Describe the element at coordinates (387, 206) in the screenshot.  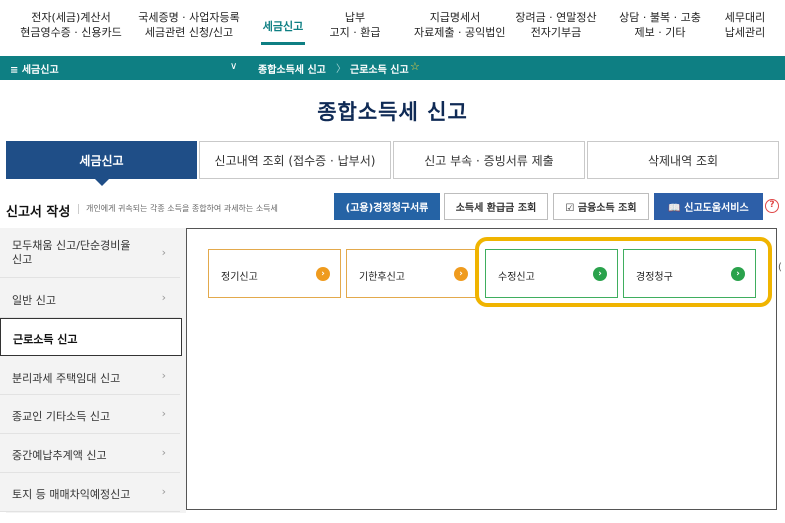
I see `correction-claim-docs-button: (고용)경정청구서류` at that location.